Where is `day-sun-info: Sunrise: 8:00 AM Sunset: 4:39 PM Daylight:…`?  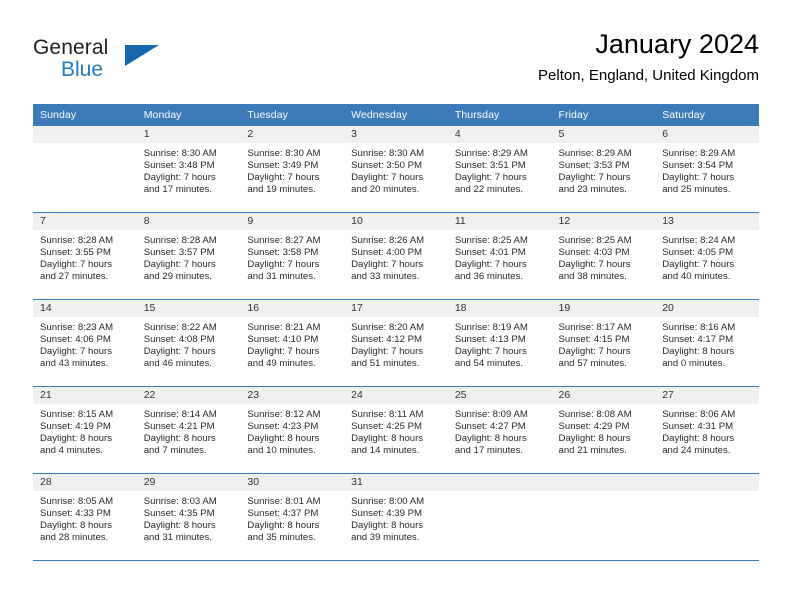 day-sun-info: Sunrise: 8:00 AM Sunset: 4:39 PM Daylight:… is located at coordinates (396, 517).